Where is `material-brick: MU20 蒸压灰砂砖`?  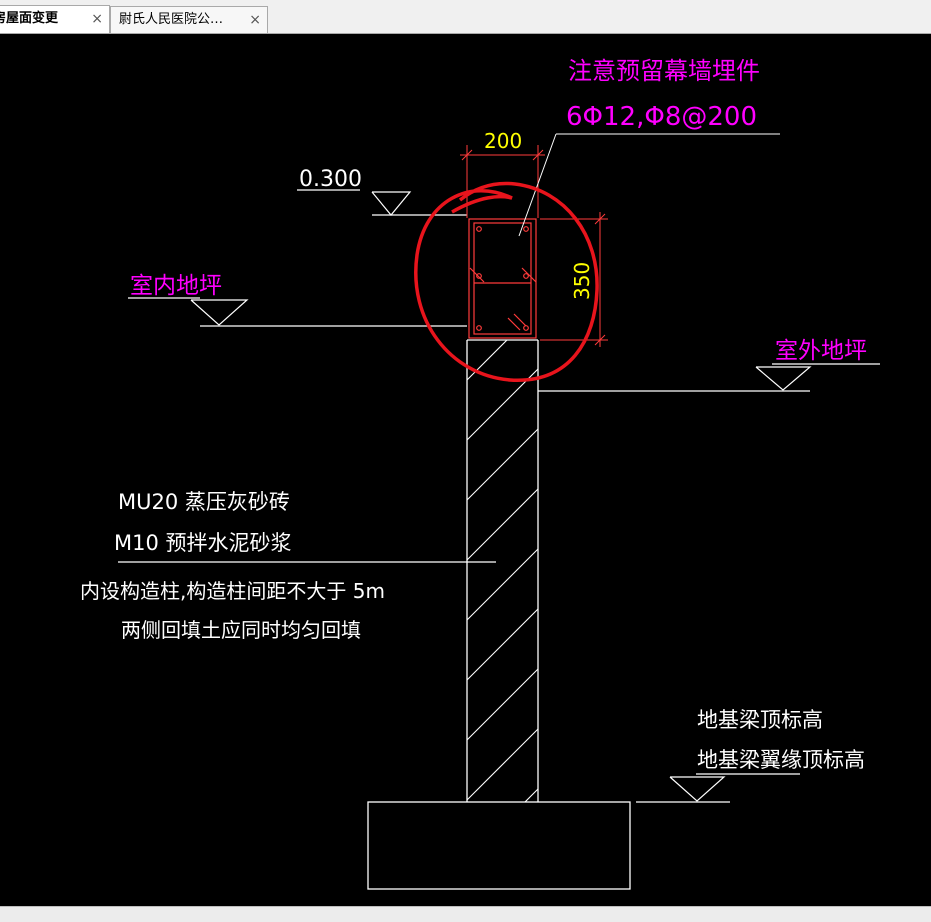
material-brick: MU20 蒸压灰砂砖 is located at coordinates (204, 502).